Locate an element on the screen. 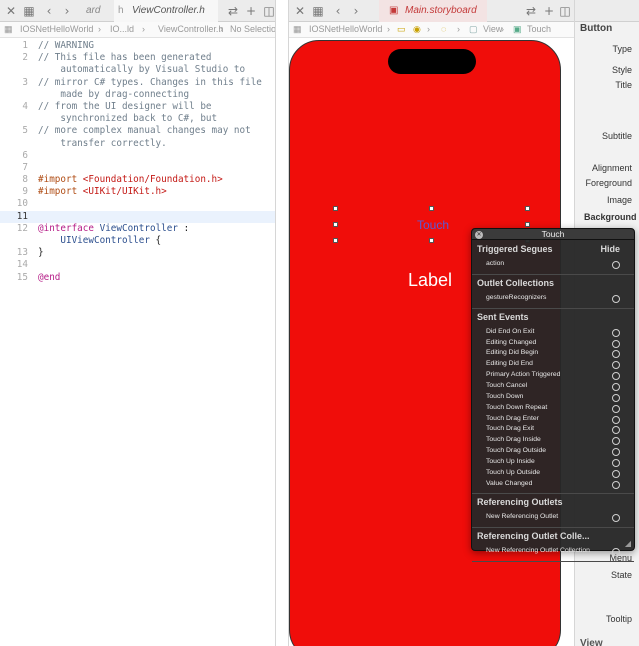 This screenshot has height=646, width=639. line-number: 9 is located at coordinates (25, 192).